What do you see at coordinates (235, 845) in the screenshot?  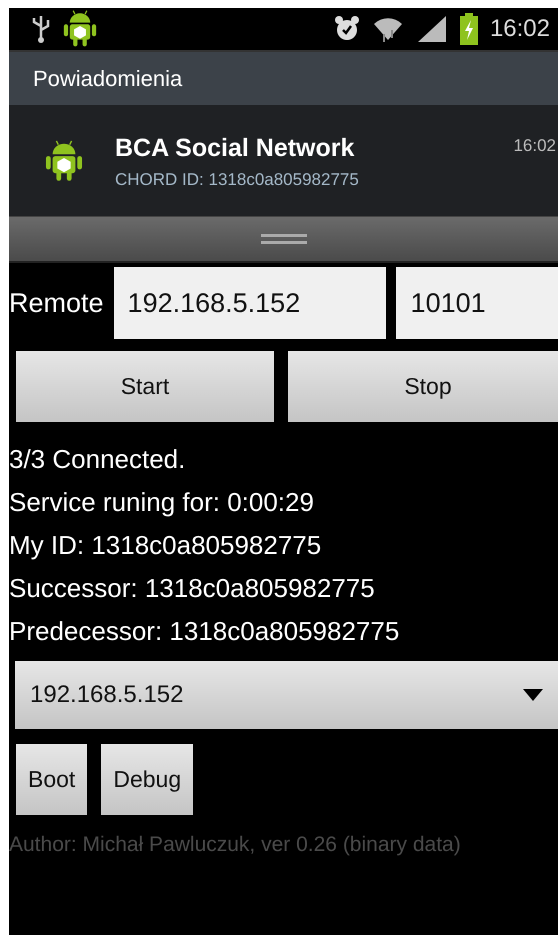 I see `author-text: Author: Michał Pawluczuk, ver 0.26 (binary data)` at bounding box center [235, 845].